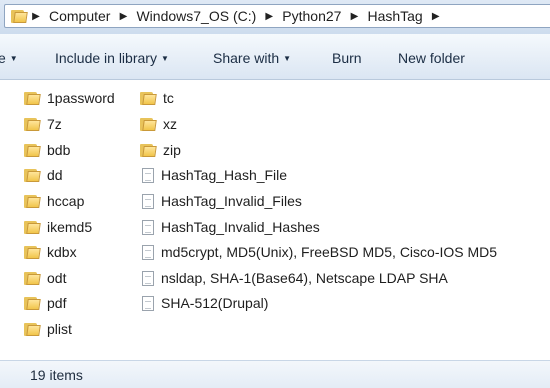 Image resolution: width=550 pixels, height=388 pixels. I want to click on folder-item-1password: 1password, so click(69, 98).